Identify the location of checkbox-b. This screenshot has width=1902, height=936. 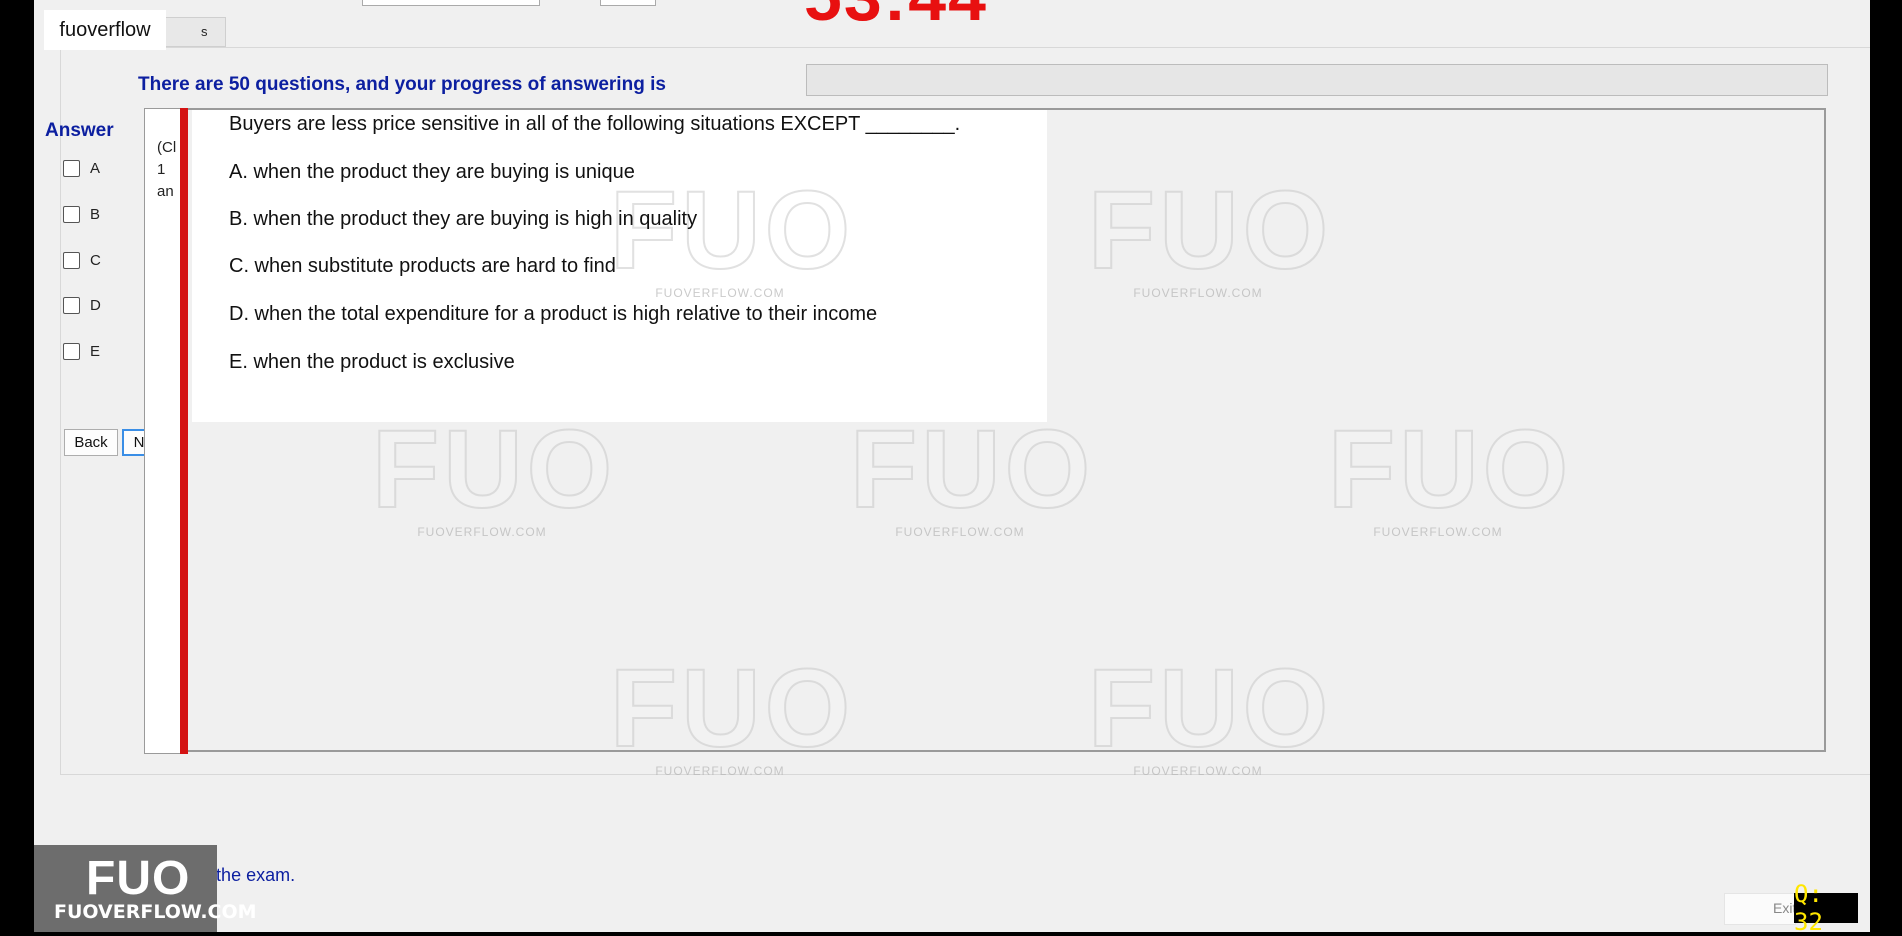
(71, 214).